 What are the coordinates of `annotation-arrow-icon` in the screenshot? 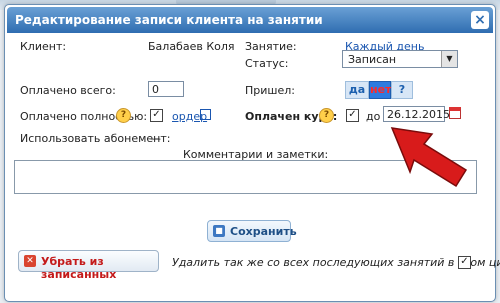 It's located at (429, 157).